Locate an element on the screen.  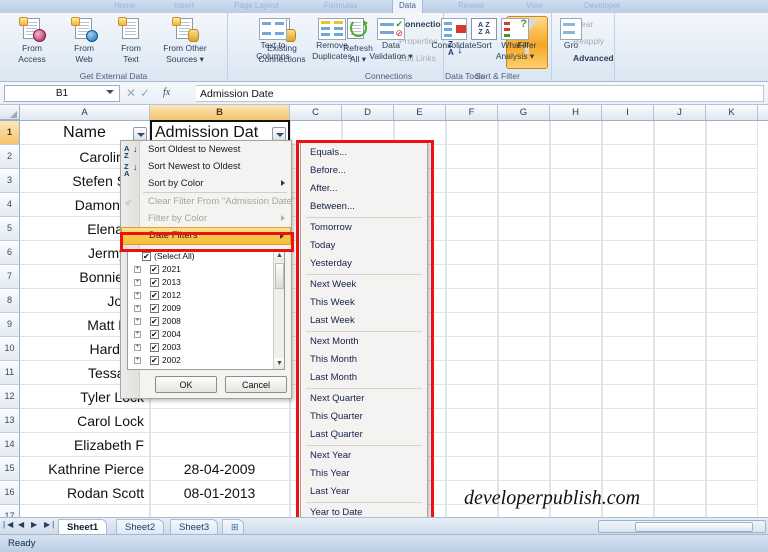
from-other-sources-button: From Other Sources ▾ is located at coordinates (185, 42).